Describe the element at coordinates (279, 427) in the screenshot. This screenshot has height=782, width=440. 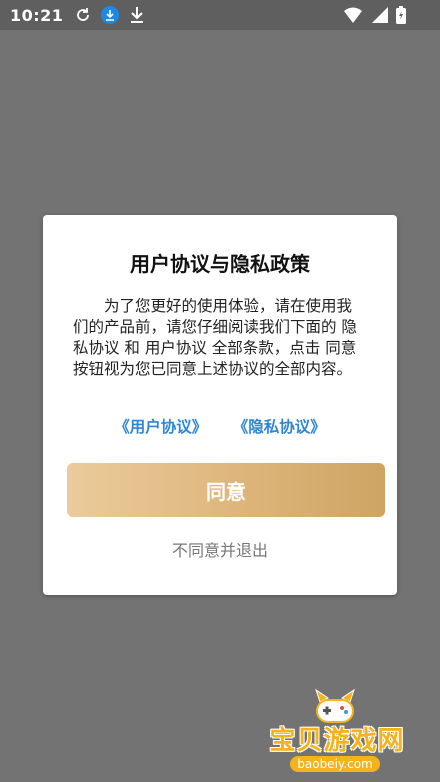
I see `privacy-agreement-link: 《隐私协议》` at that location.